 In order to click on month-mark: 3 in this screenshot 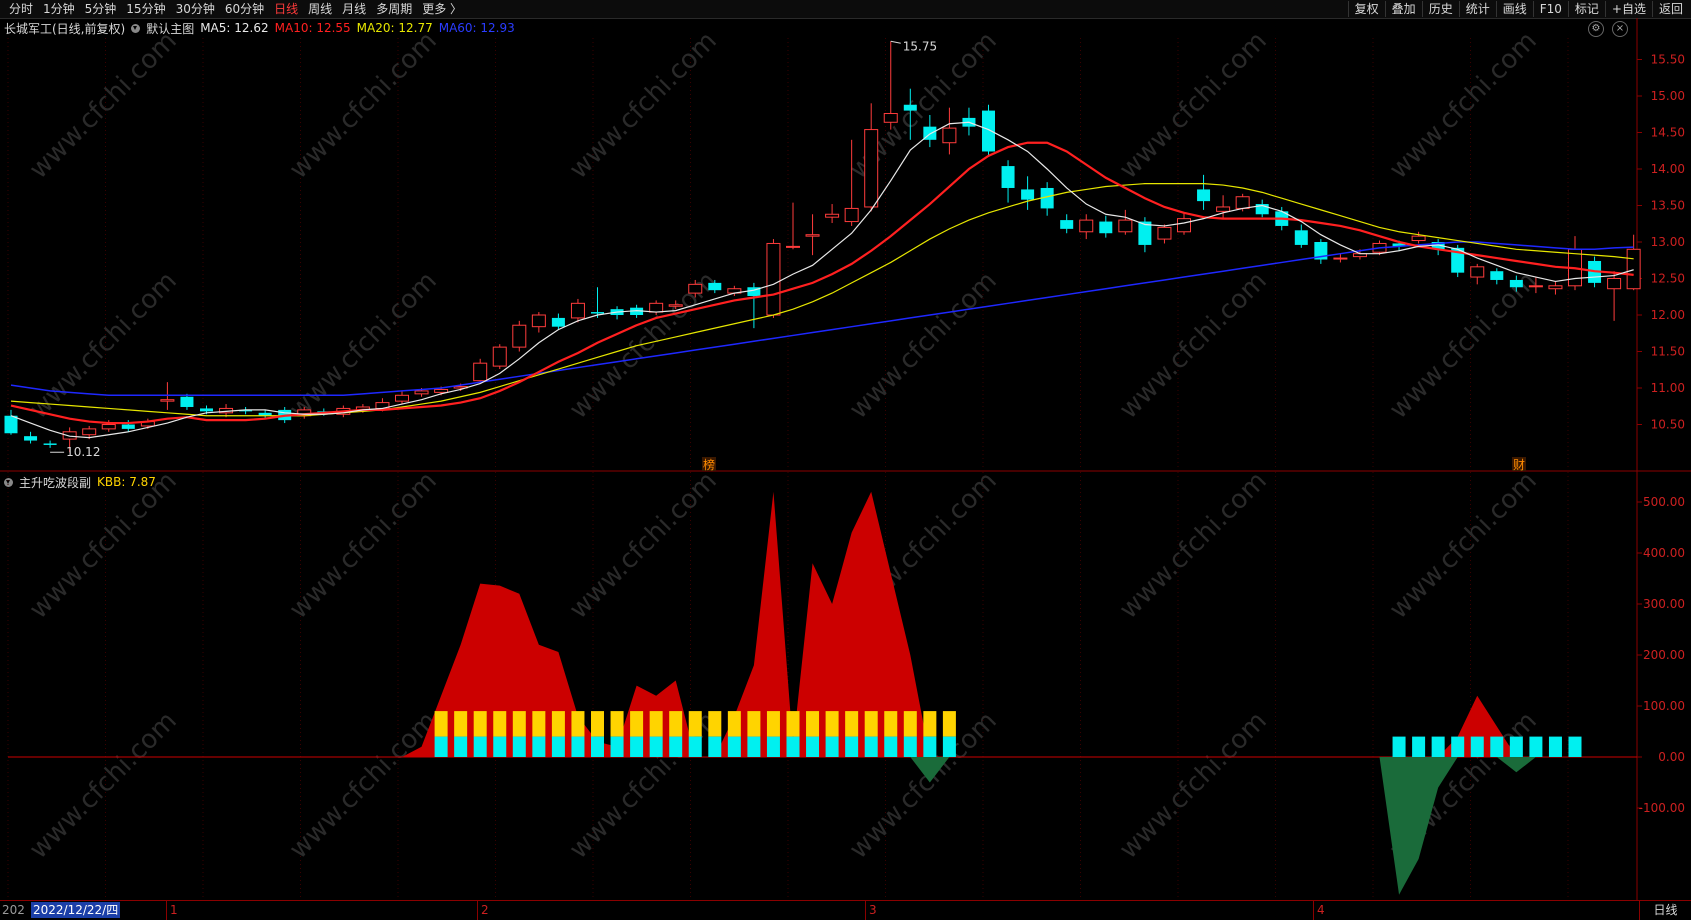, I will do `click(873, 910)`.